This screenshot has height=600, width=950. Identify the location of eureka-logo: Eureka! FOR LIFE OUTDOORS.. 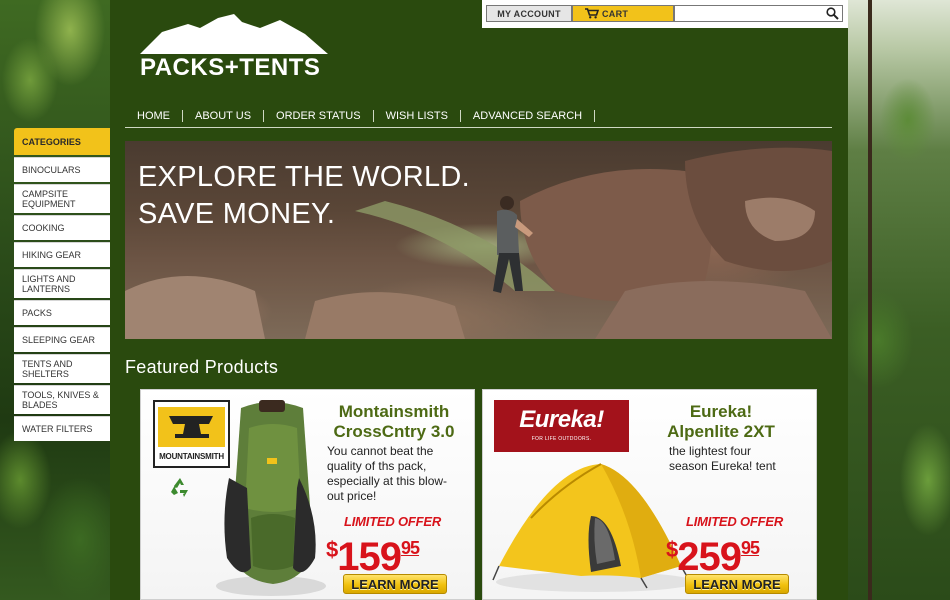
(561, 426).